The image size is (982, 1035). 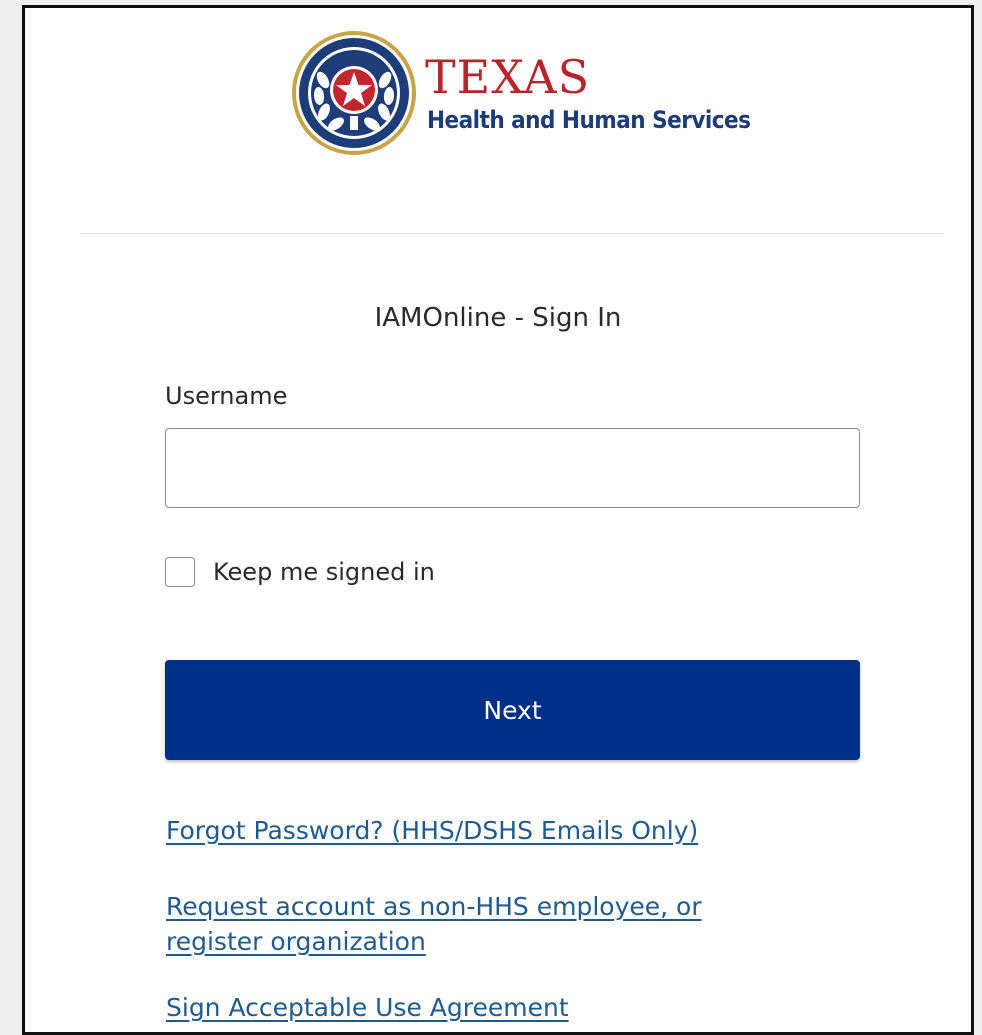 I want to click on texas-hhs-logo: TEXAS Health and Human Services, so click(x=521, y=95).